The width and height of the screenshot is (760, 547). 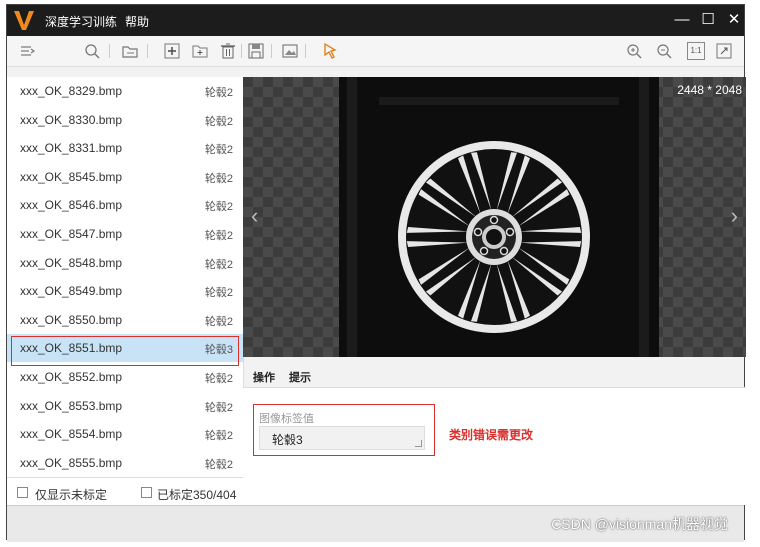 I want to click on tab-hint: 提示, so click(x=300, y=377).